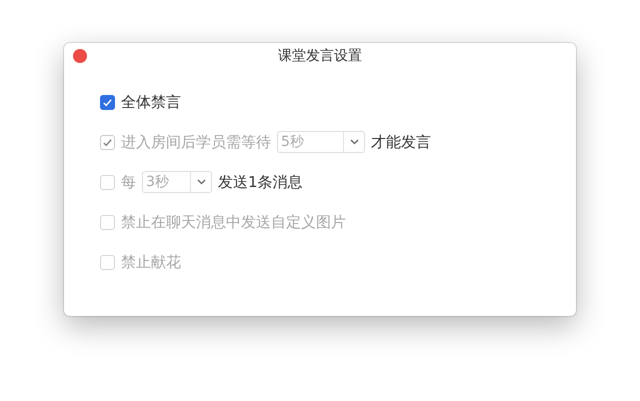 The image size is (640, 401). What do you see at coordinates (151, 262) in the screenshot?
I see `option-label: 禁止献花` at bounding box center [151, 262].